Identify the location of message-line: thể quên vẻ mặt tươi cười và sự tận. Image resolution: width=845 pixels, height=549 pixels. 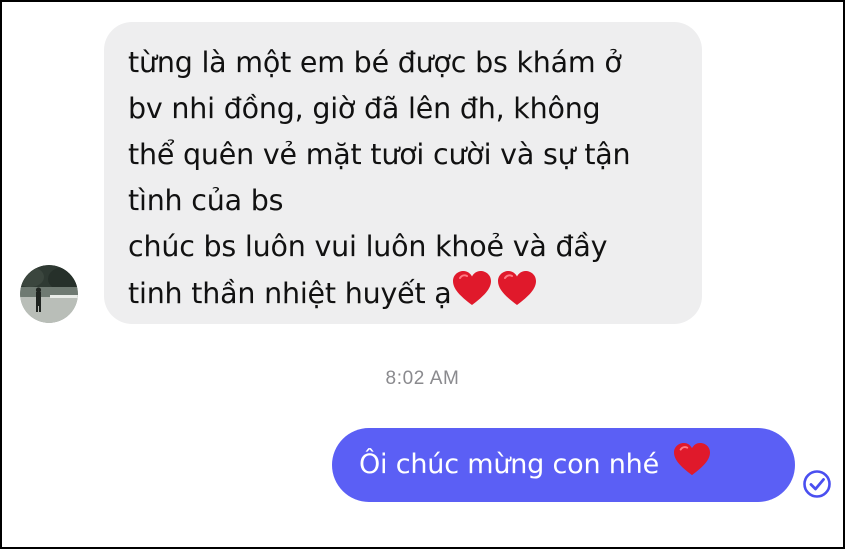
(379, 154).